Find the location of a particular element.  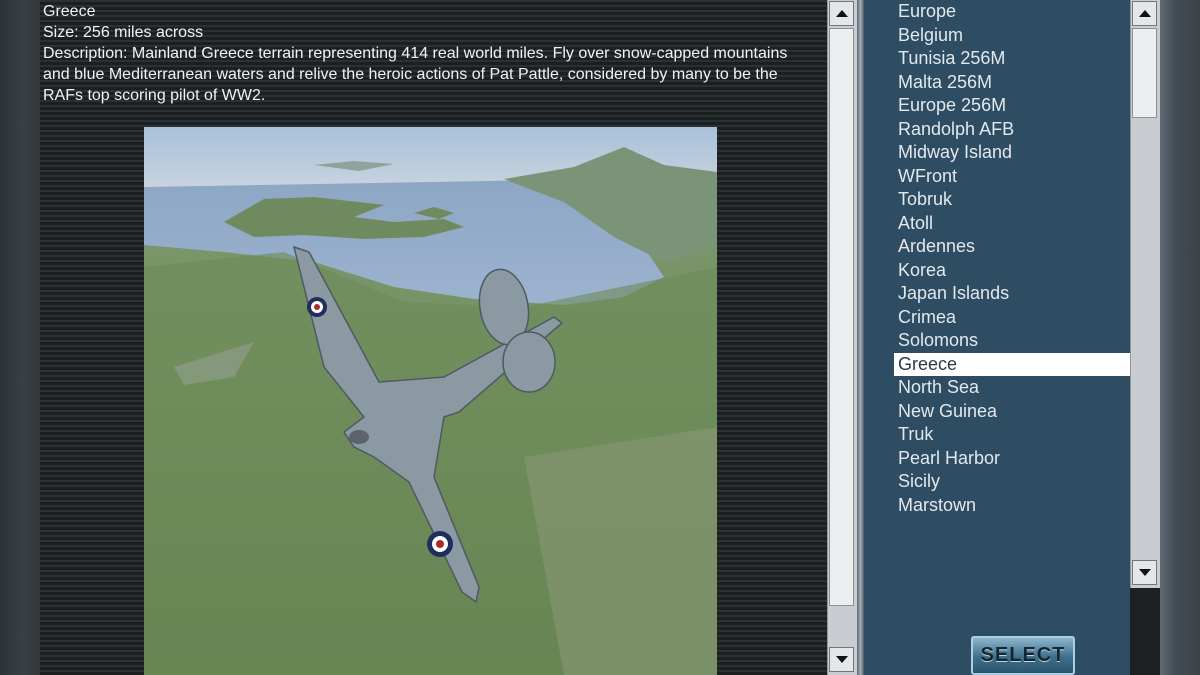

description-scrollbar is located at coordinates (842, 337).